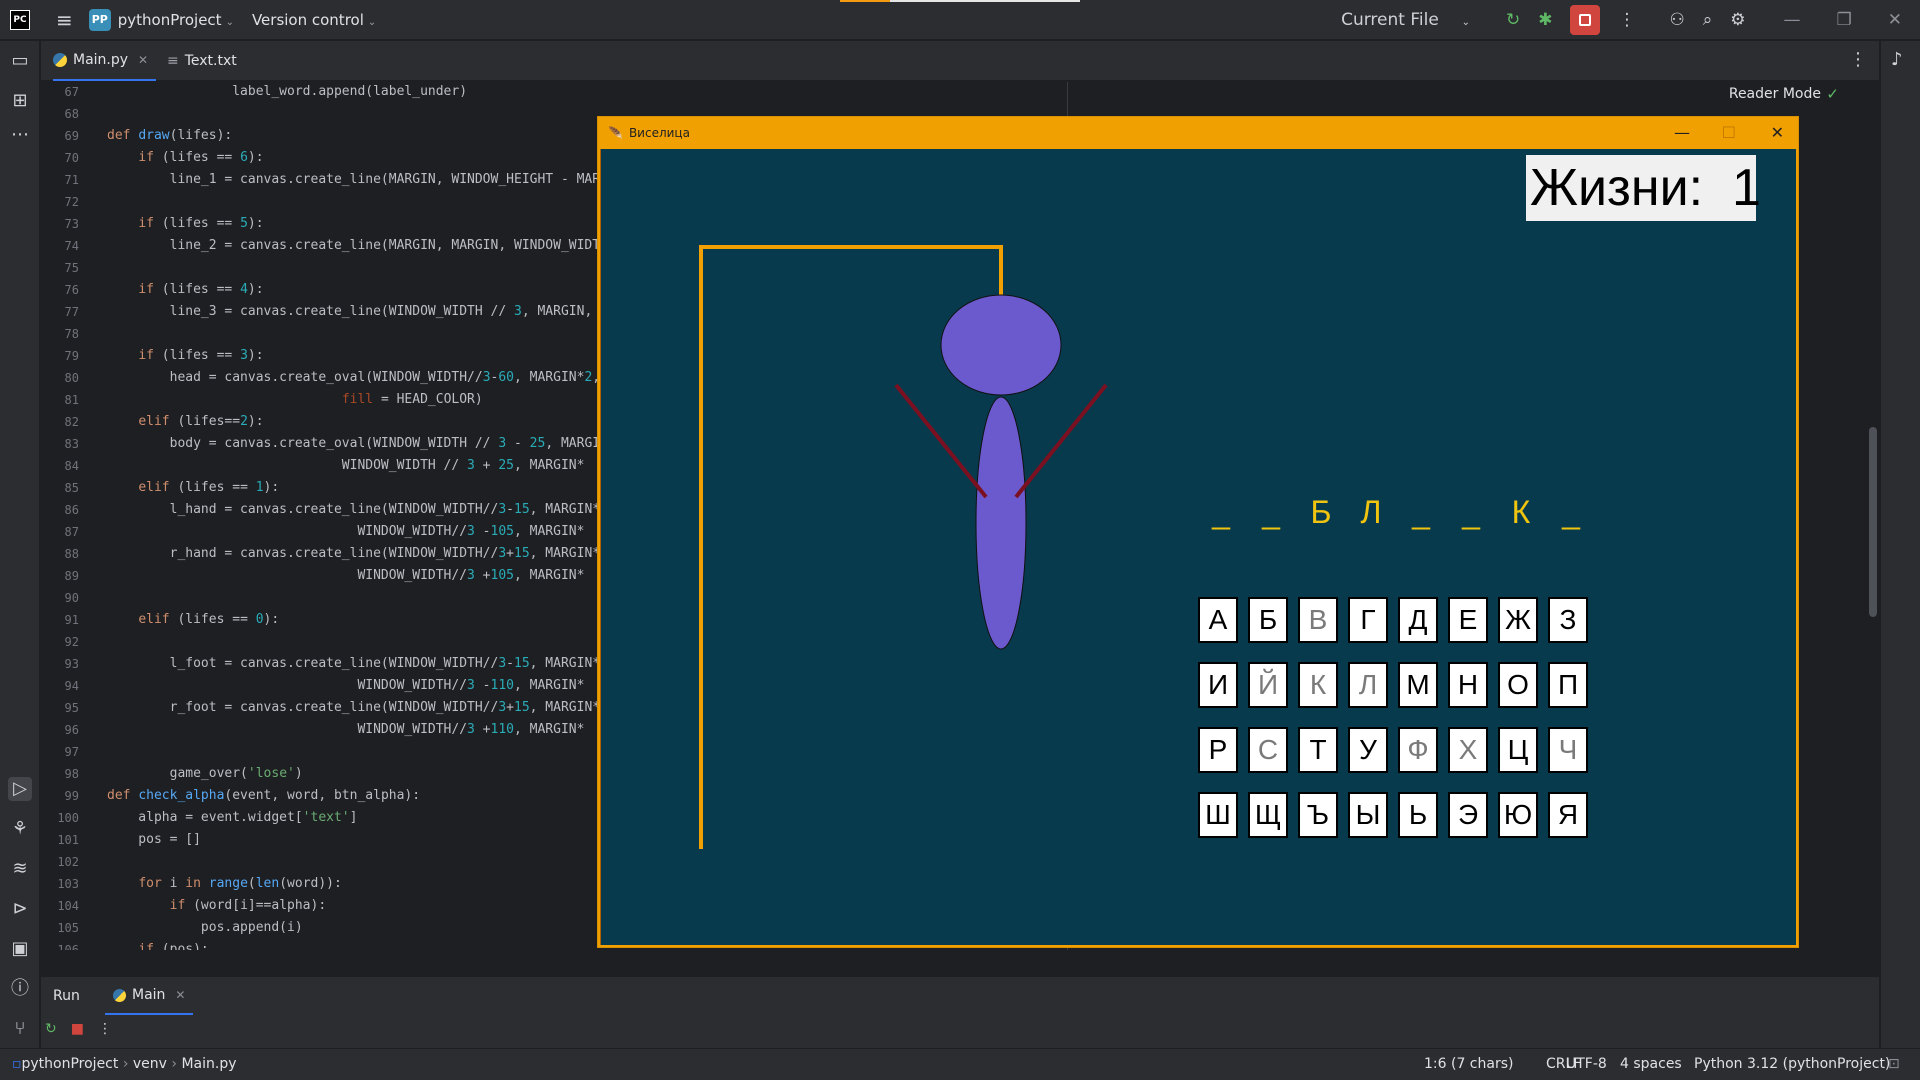 Image resolution: width=1920 pixels, height=1080 pixels. What do you see at coordinates (1518, 685) in the screenshot?
I see `letter-button: О` at bounding box center [1518, 685].